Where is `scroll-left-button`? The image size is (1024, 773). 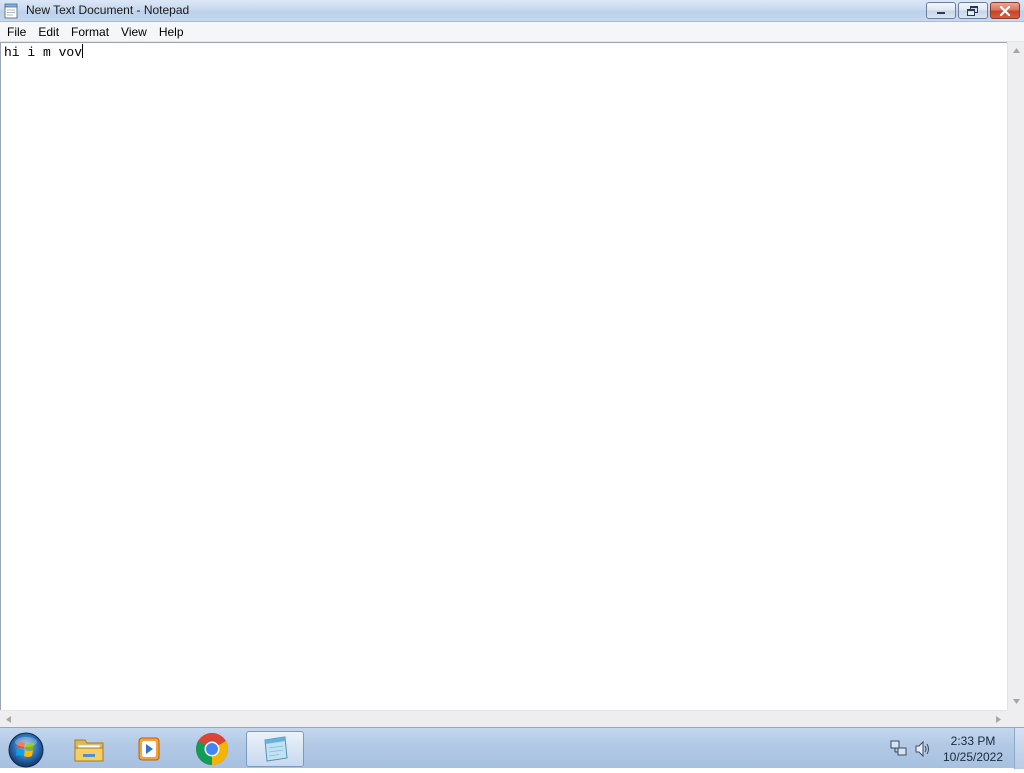 scroll-left-button is located at coordinates (8, 719).